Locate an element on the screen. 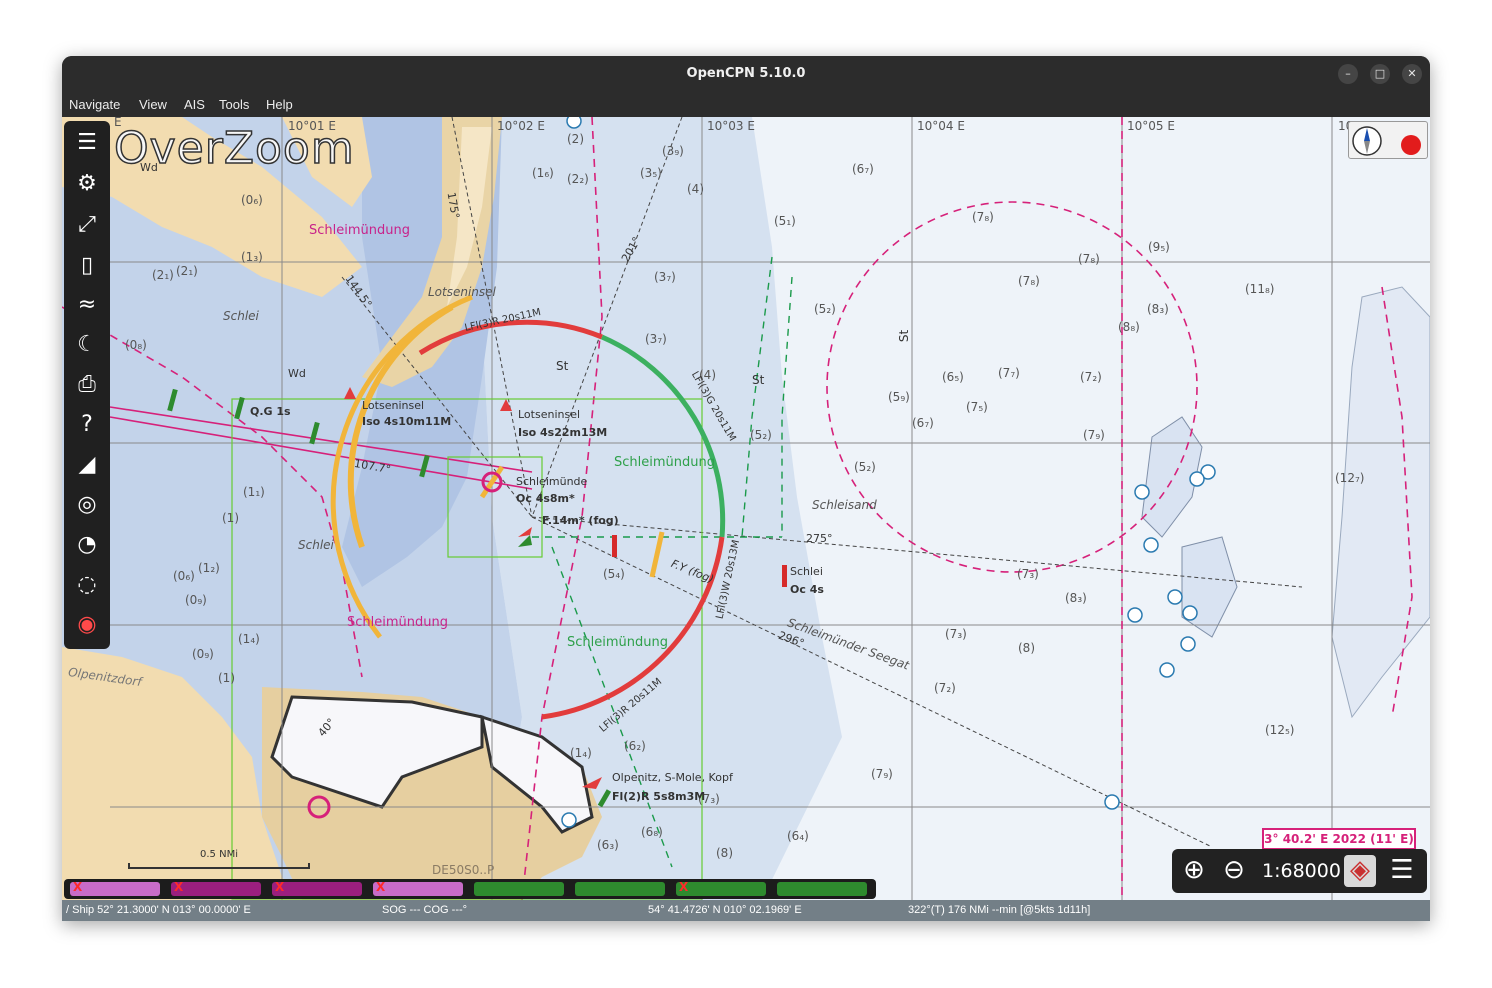  title-bar: OpenCPN 5.10.0 – □ ✕ is located at coordinates (746, 74).